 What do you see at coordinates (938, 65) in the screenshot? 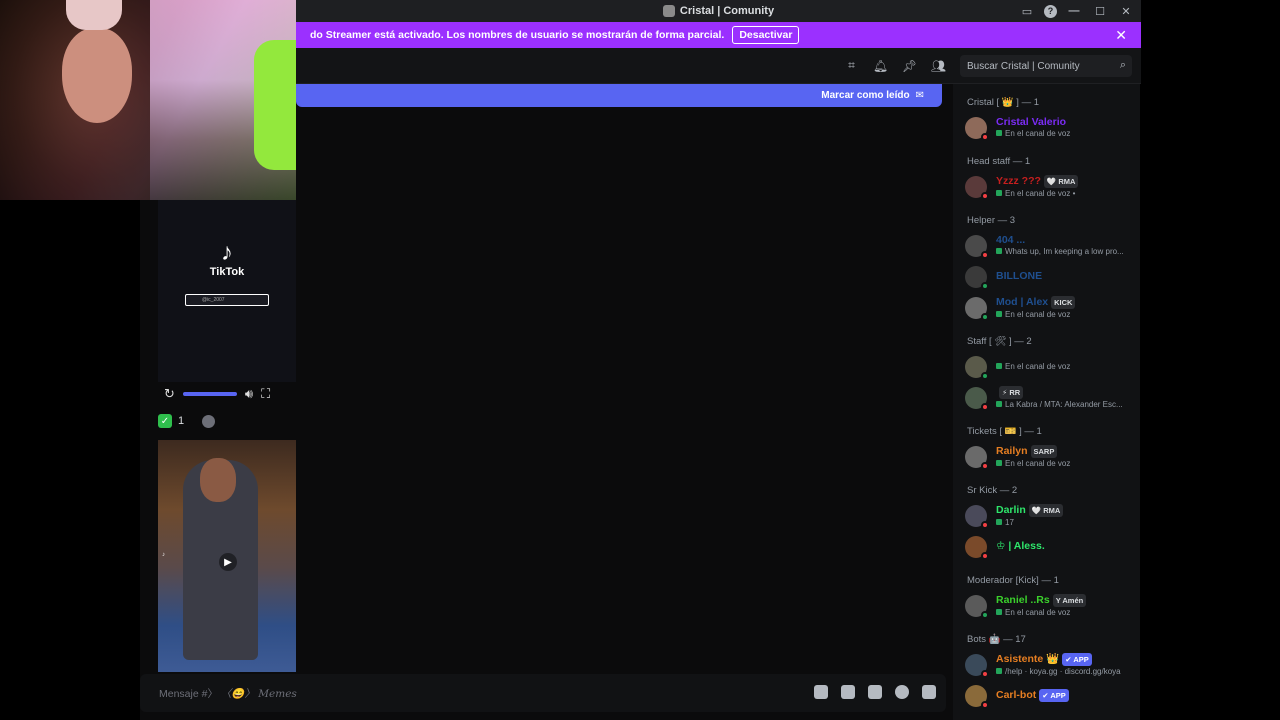
I see `members-icon: 👥︎` at bounding box center [938, 65].